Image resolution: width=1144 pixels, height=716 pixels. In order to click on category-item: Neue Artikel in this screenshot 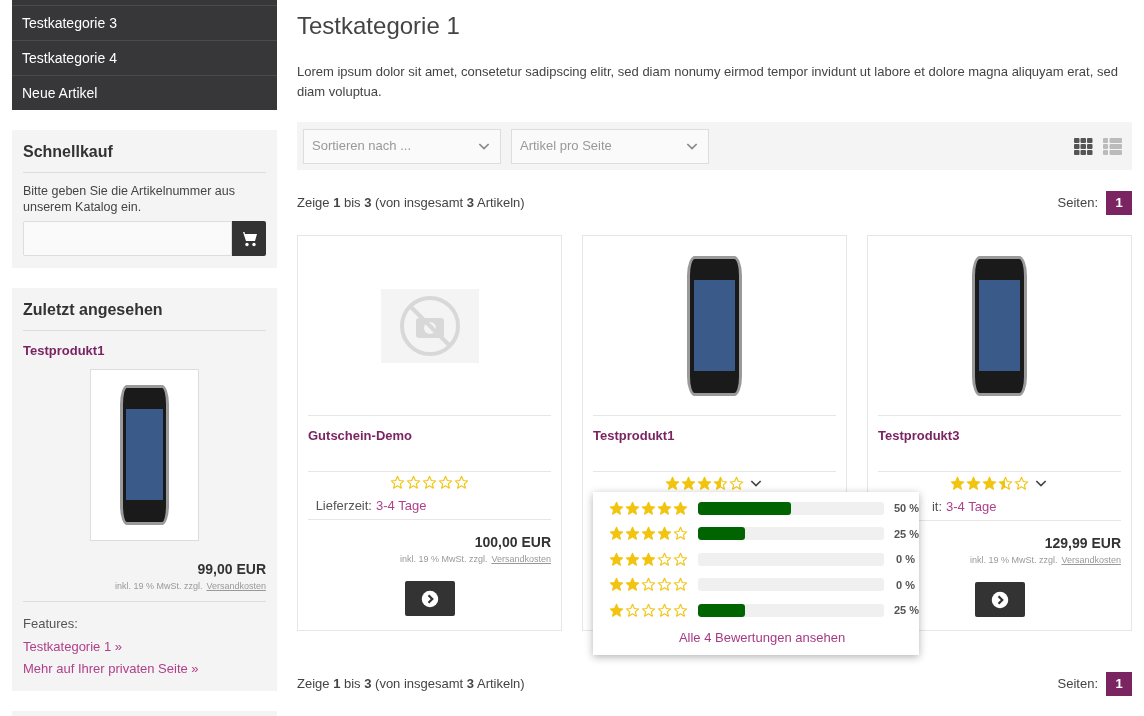, I will do `click(144, 92)`.